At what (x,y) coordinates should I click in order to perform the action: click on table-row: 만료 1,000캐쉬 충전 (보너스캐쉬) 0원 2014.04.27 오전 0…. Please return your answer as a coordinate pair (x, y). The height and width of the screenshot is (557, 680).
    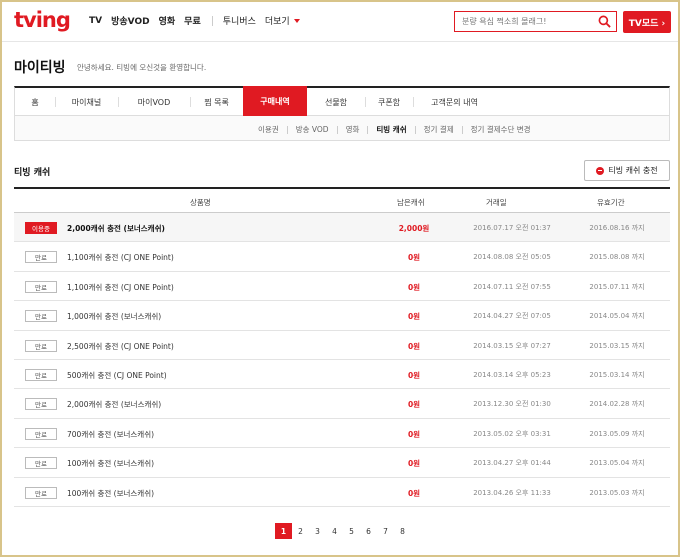
    Looking at the image, I should click on (342, 316).